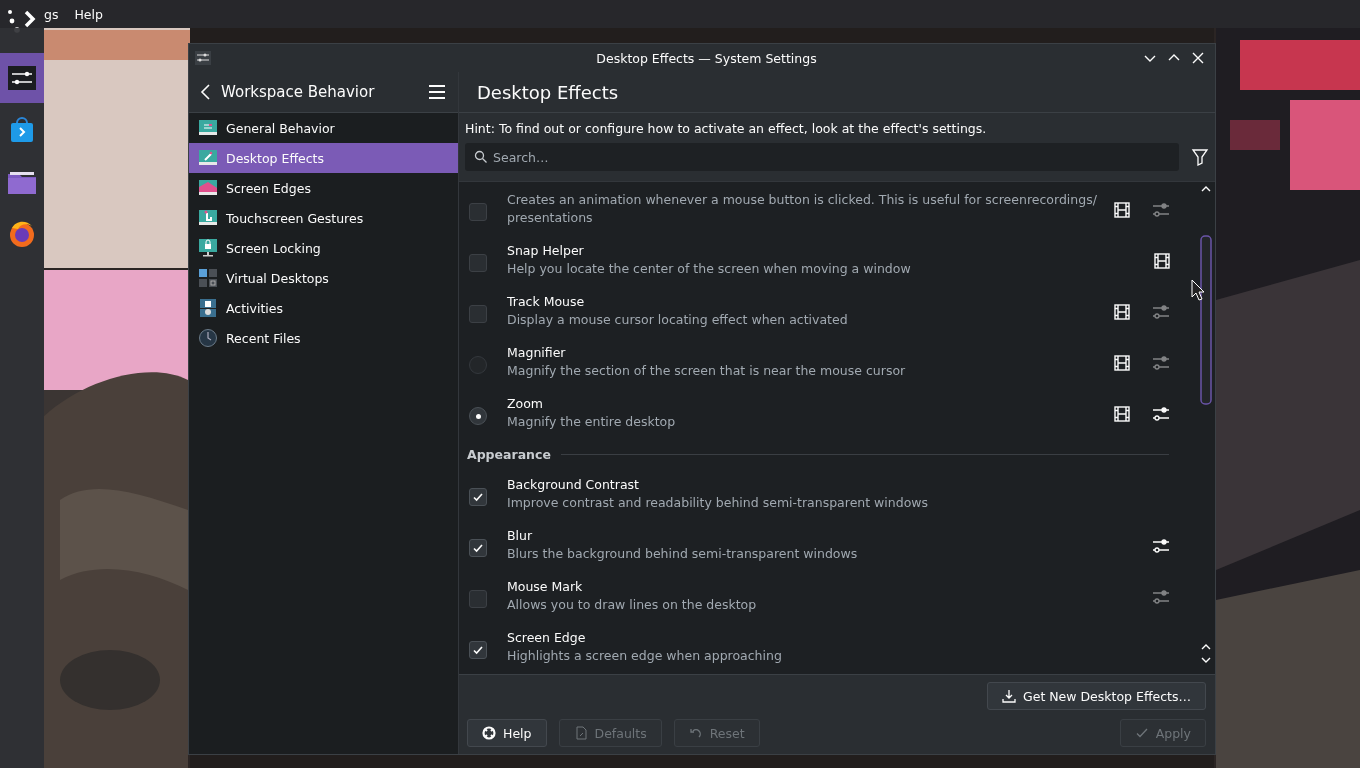  I want to click on lifebuoy-icon, so click(489, 733).